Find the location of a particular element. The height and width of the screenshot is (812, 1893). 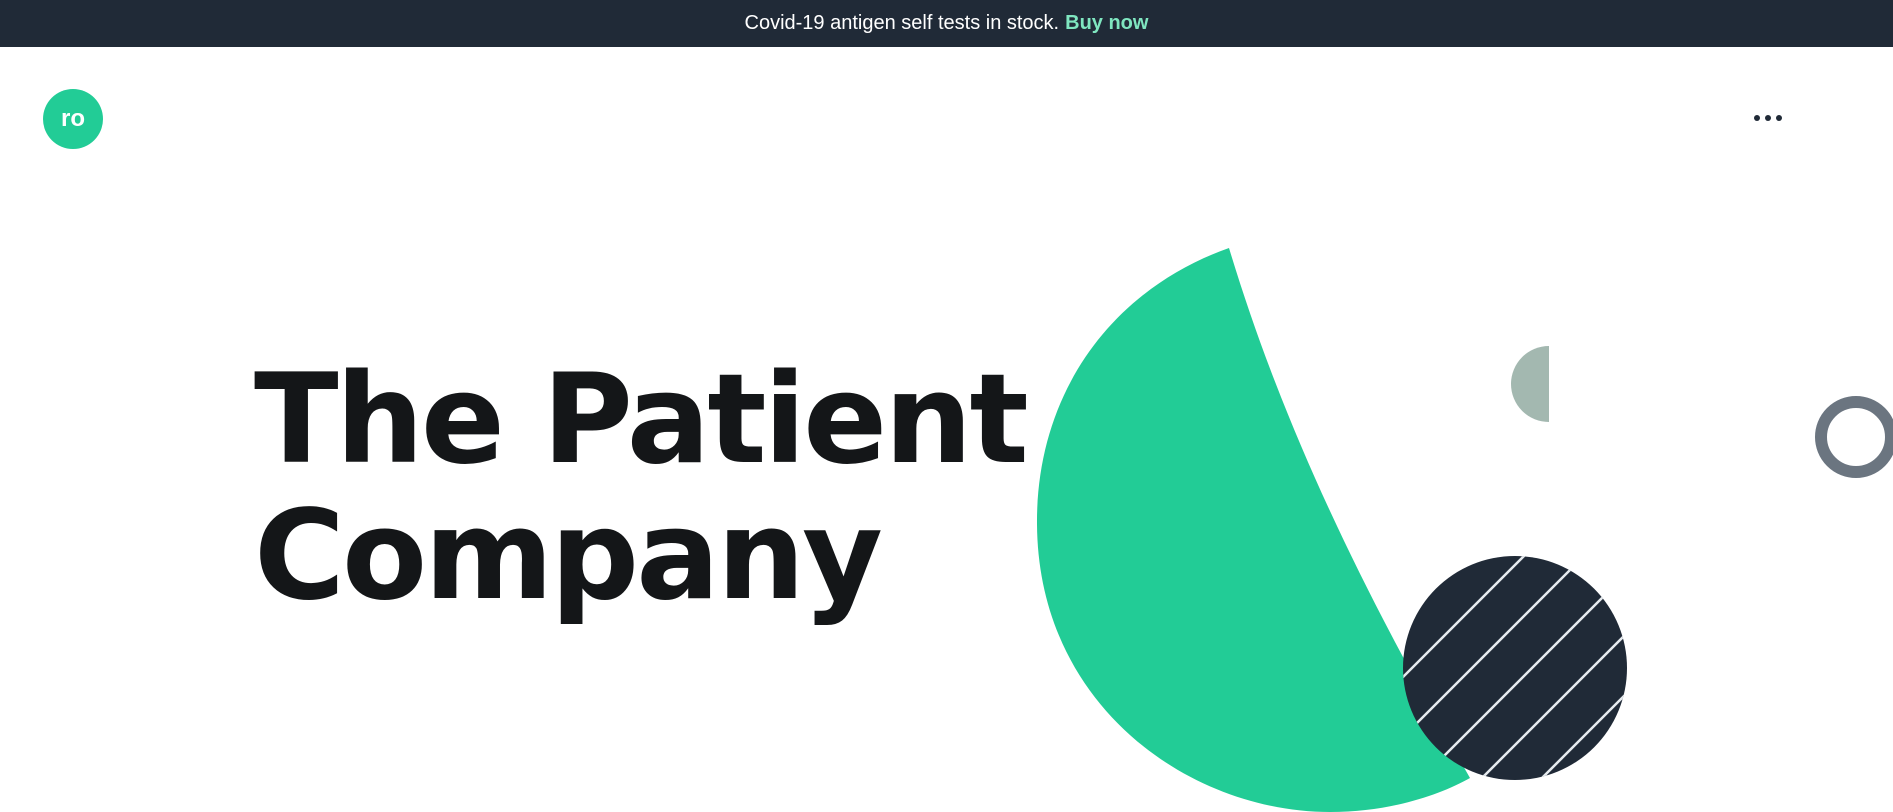

sage-half-circle is located at coordinates (1530, 384).